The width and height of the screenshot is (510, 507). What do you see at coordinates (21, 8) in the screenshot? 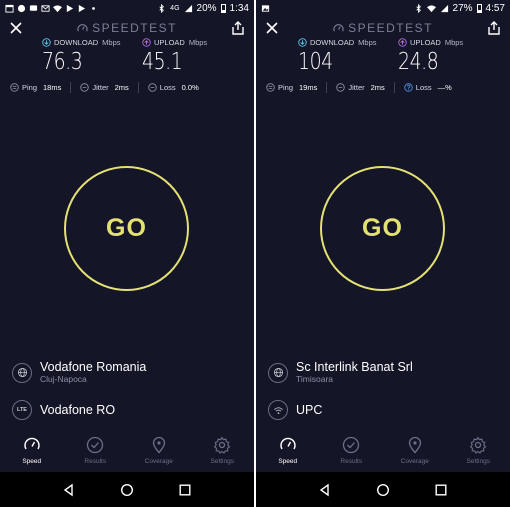
I see `record-icon` at bounding box center [21, 8].